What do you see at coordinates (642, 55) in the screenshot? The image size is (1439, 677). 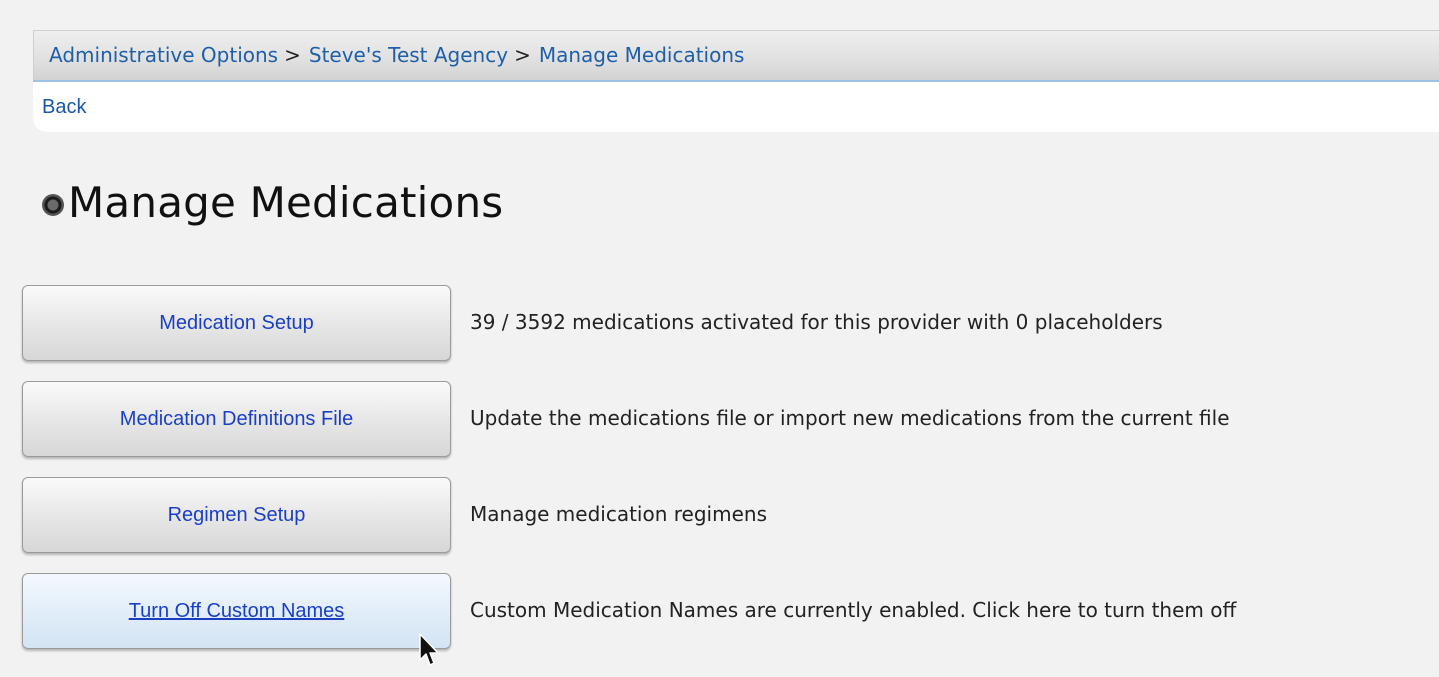 I see `breadcrumb-item-manage-medications: Manage Medications` at bounding box center [642, 55].